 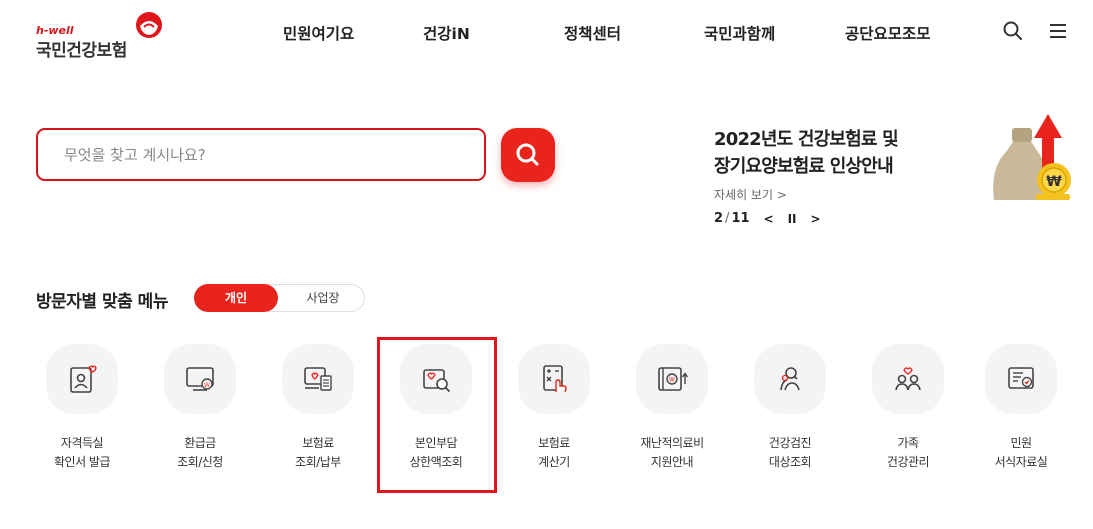 What do you see at coordinates (82, 462) in the screenshot?
I see `menu-label-line2: 확인서 발급` at bounding box center [82, 462].